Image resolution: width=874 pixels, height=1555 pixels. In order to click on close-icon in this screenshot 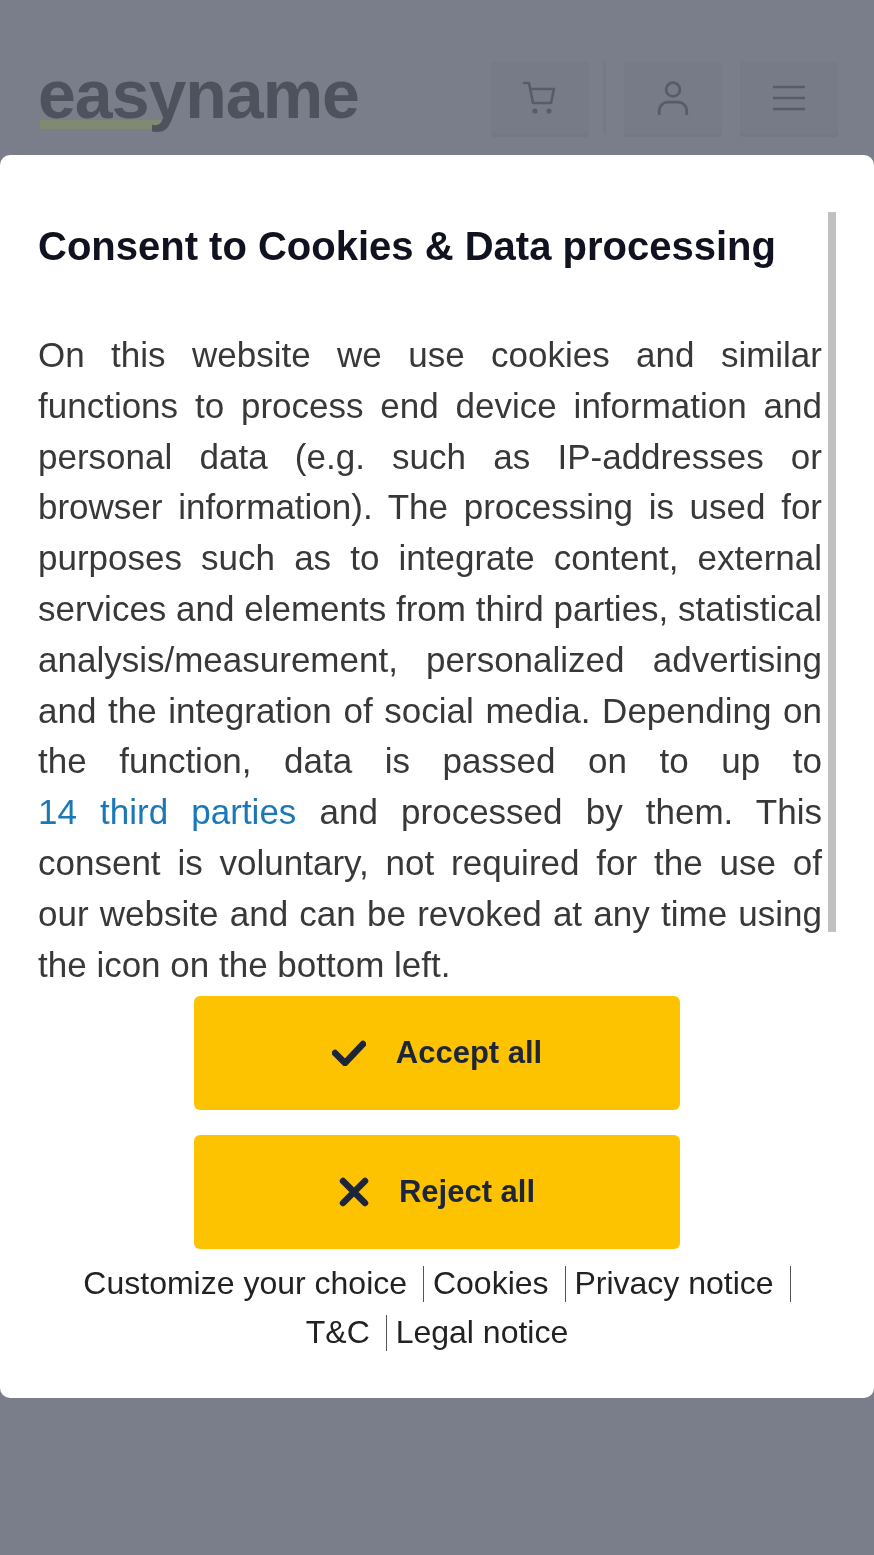, I will do `click(353, 1192)`.